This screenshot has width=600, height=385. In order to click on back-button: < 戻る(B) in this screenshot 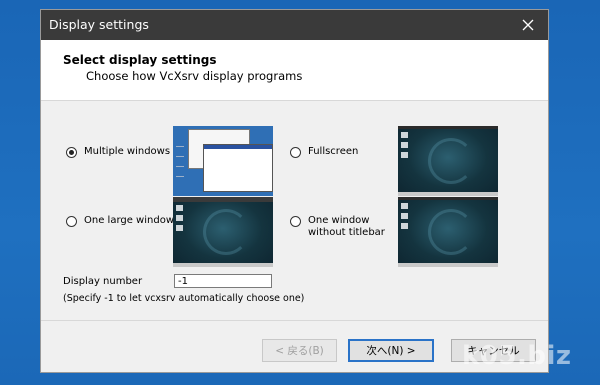, I will do `click(299, 350)`.